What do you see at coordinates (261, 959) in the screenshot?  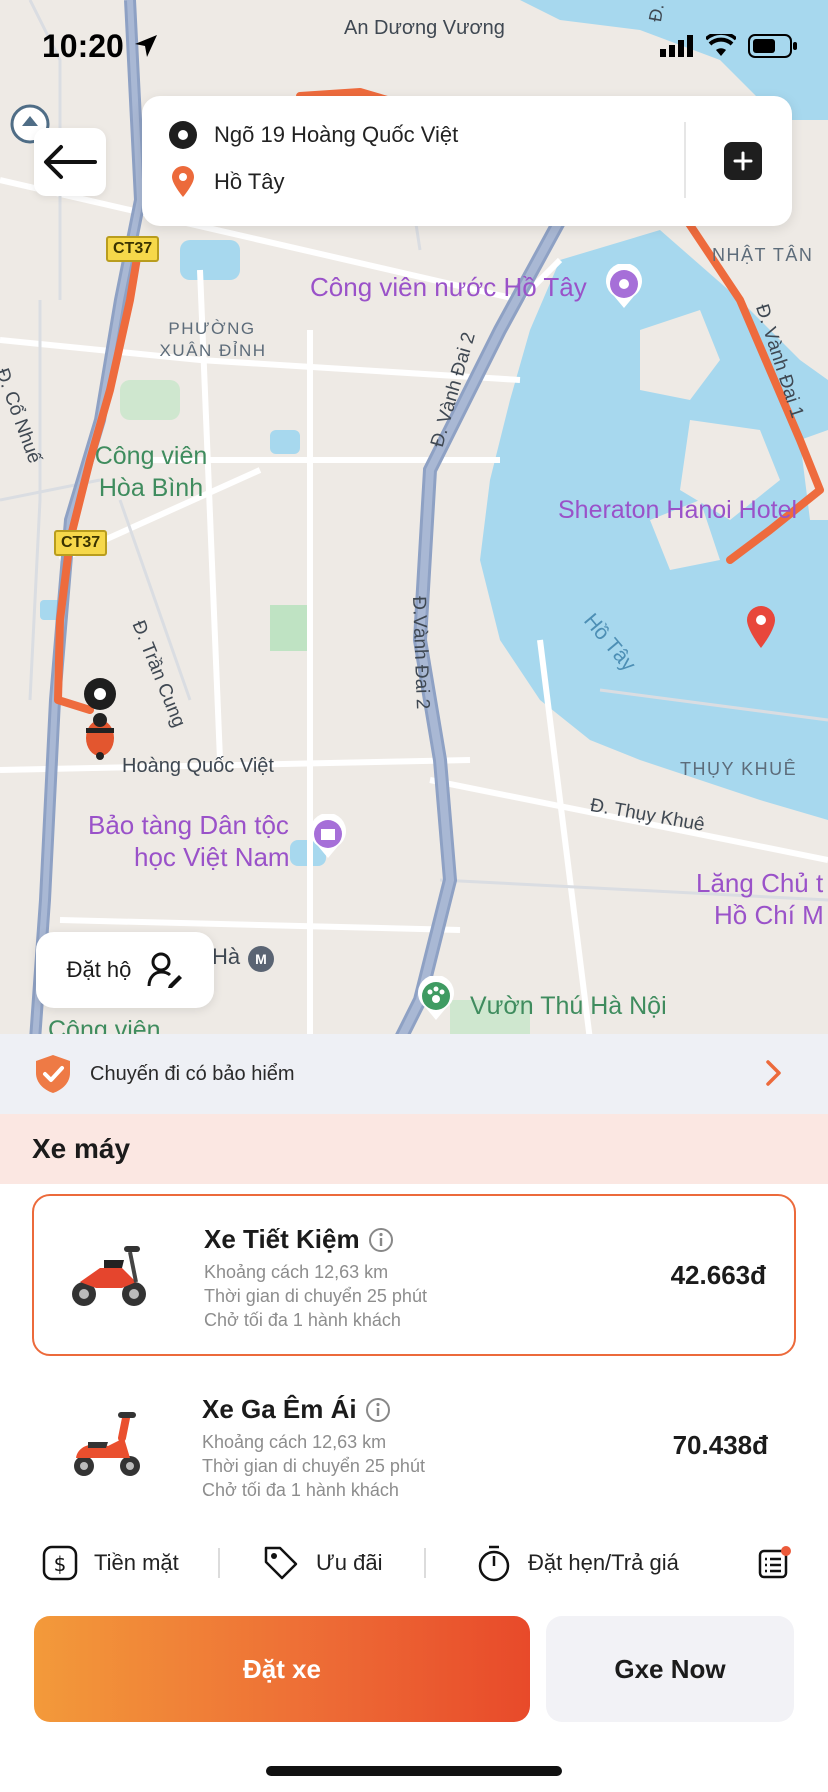 I see `metro-icon: M` at bounding box center [261, 959].